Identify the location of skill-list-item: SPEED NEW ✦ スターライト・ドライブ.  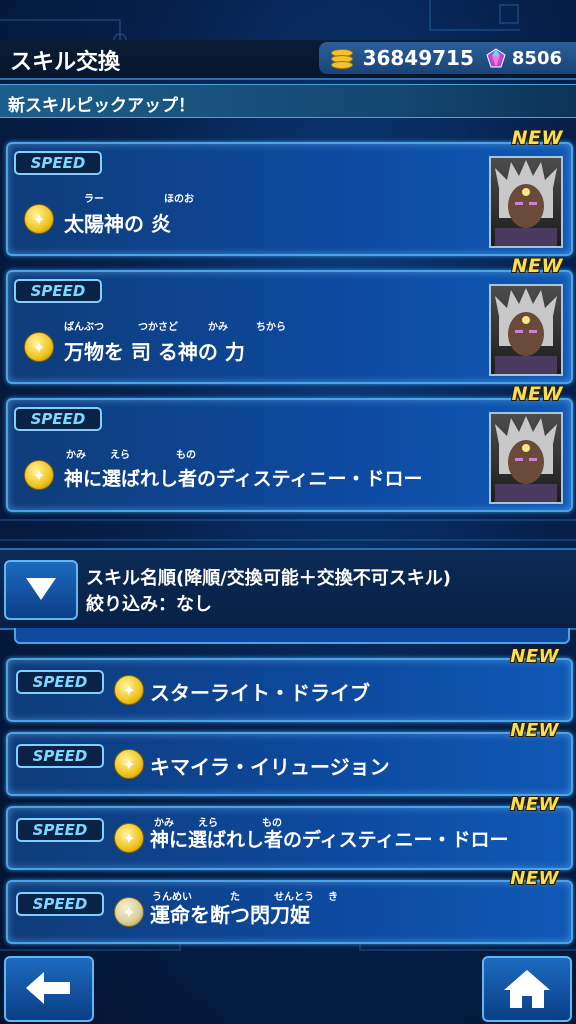
(289, 684).